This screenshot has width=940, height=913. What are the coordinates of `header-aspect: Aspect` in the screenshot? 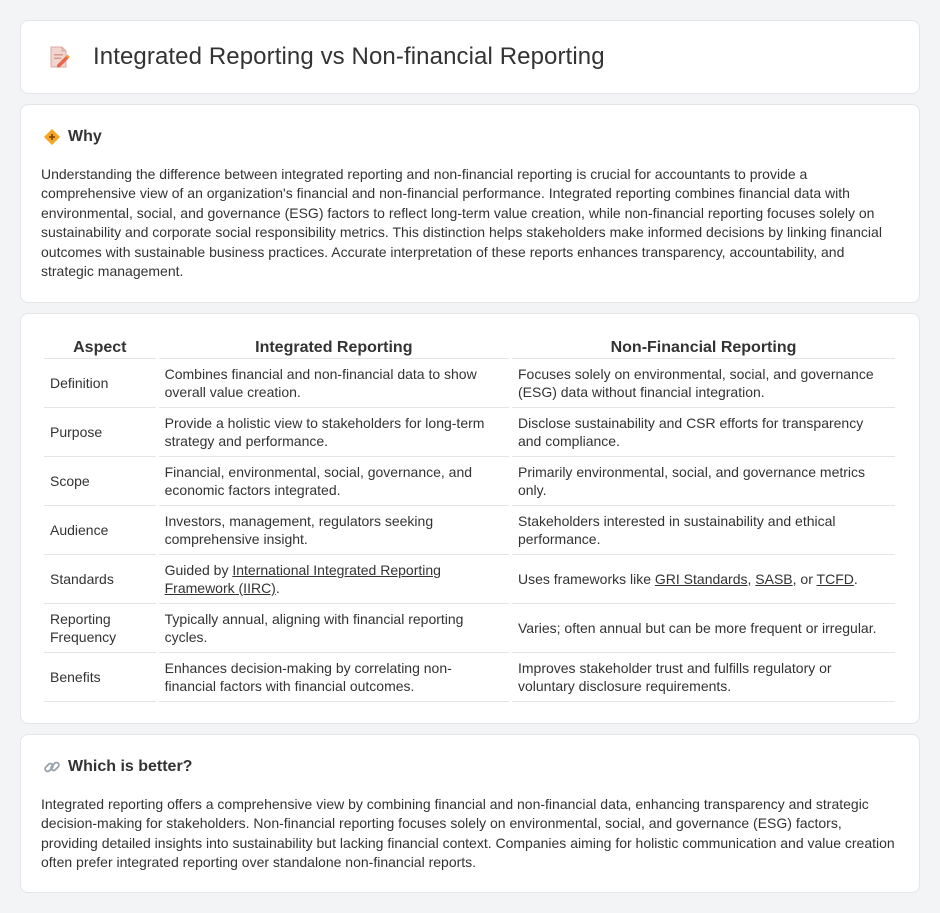 It's located at (100, 346).